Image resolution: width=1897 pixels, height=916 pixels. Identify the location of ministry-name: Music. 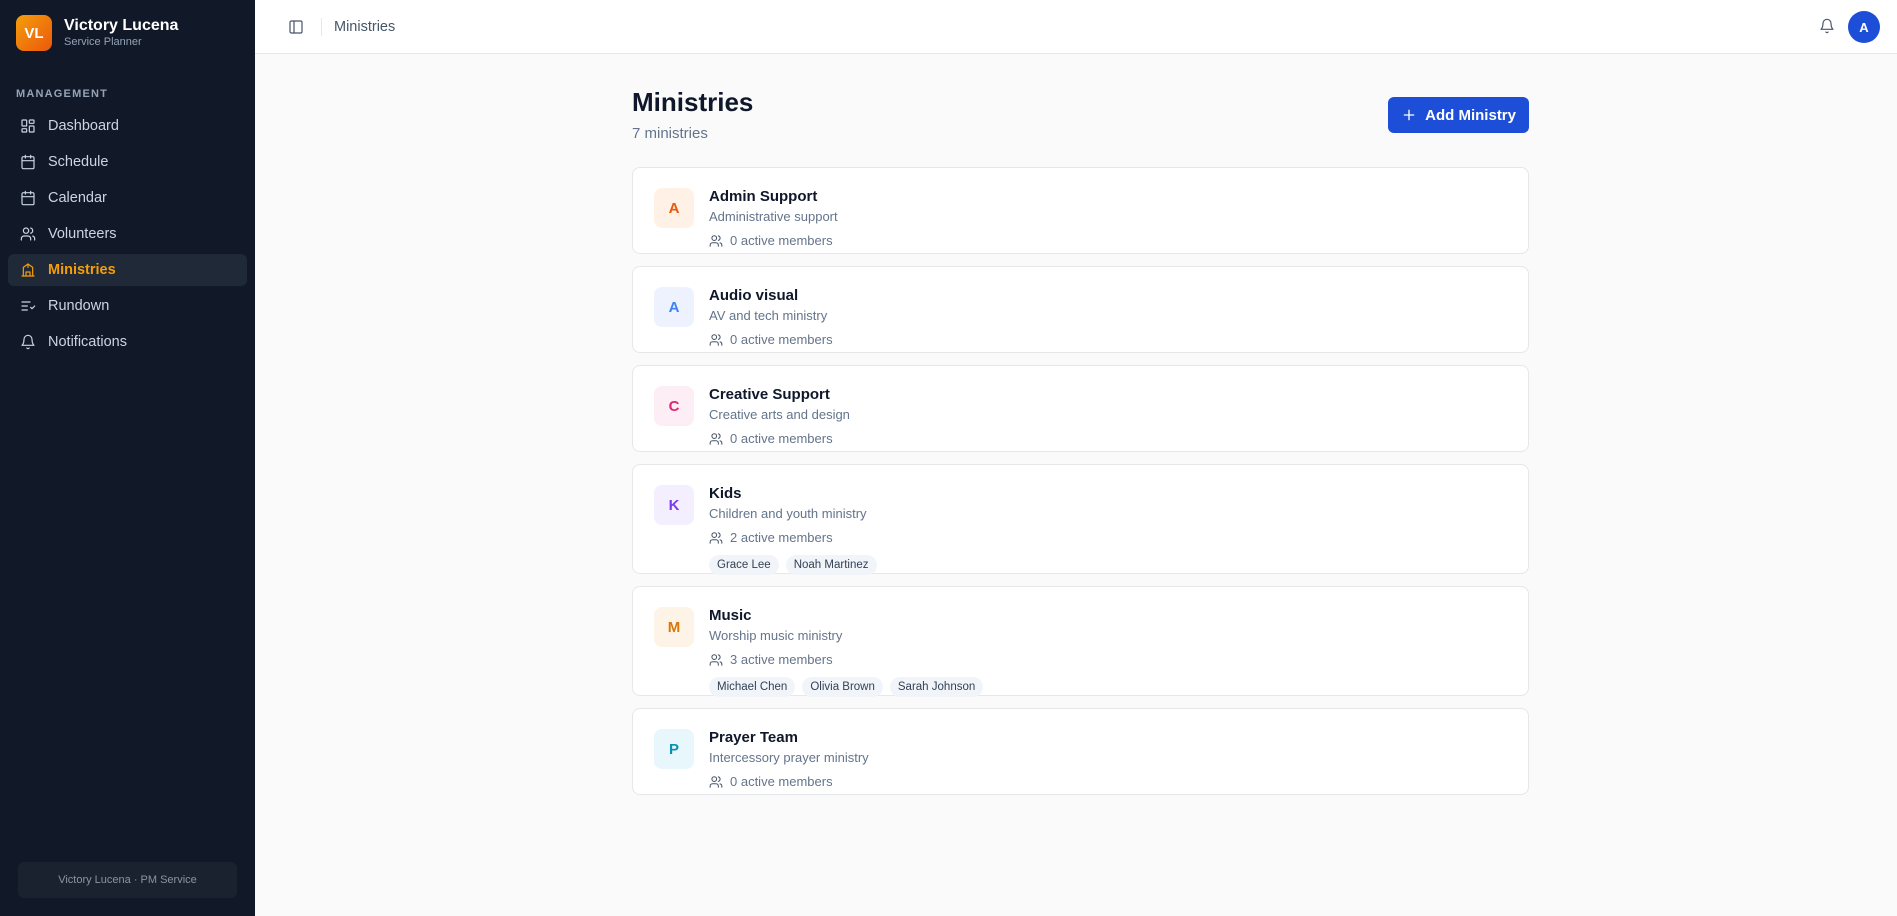
(730, 615).